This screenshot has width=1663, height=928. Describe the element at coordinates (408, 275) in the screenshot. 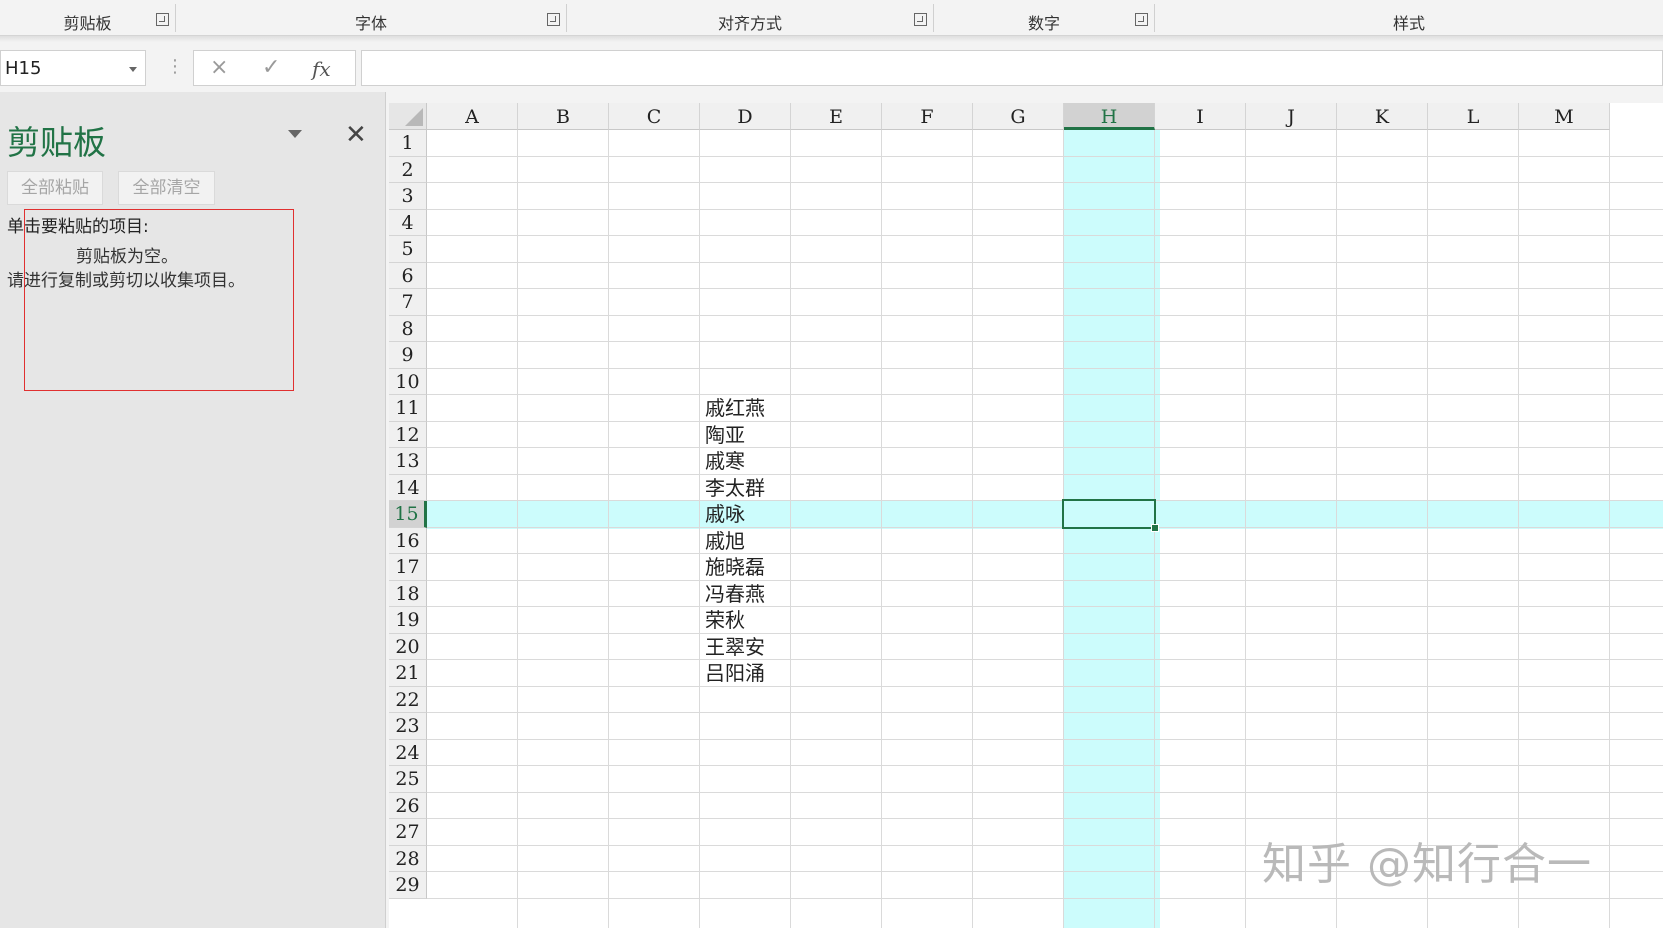

I see `row-header-6: 6` at that location.